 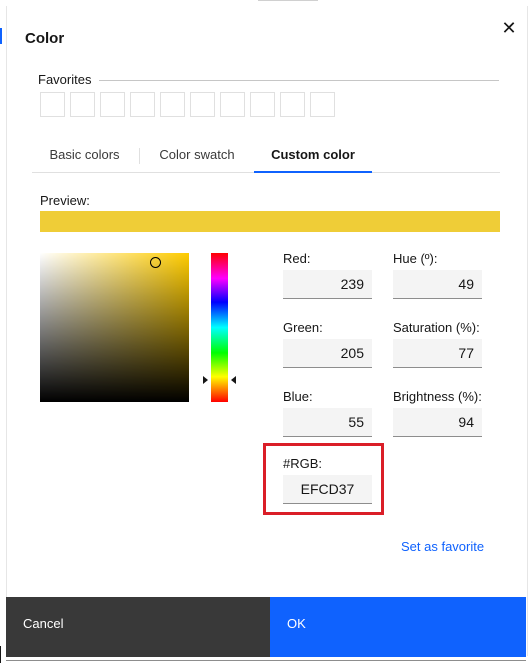 What do you see at coordinates (415, 258) in the screenshot?
I see `hue-label: Hue (º):` at bounding box center [415, 258].